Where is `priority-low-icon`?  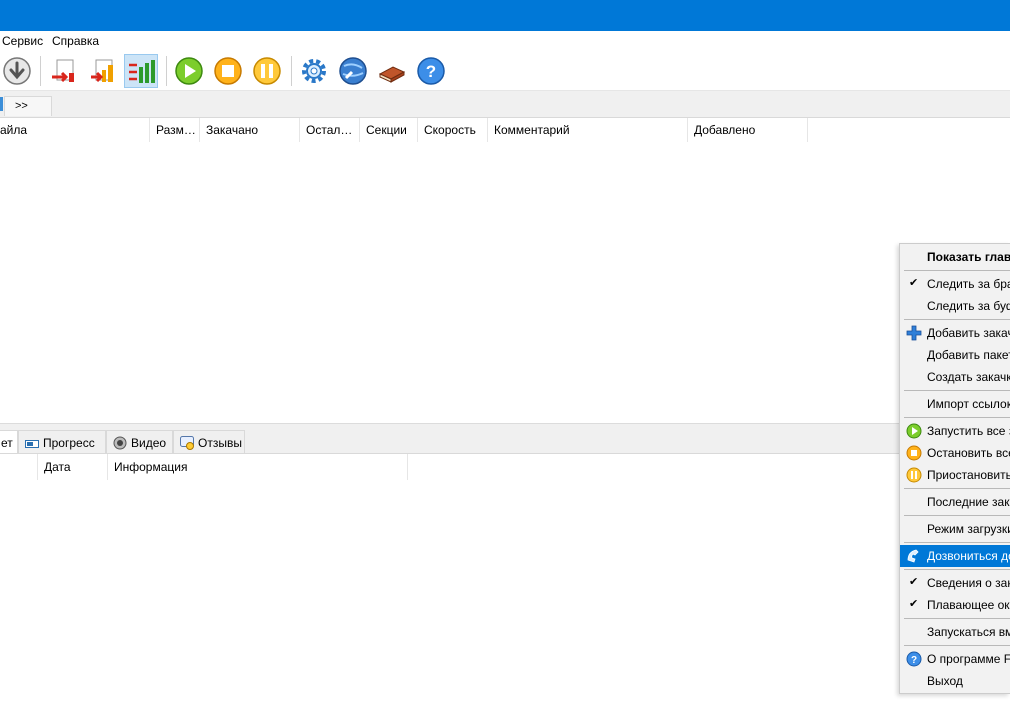 priority-low-icon is located at coordinates (63, 71).